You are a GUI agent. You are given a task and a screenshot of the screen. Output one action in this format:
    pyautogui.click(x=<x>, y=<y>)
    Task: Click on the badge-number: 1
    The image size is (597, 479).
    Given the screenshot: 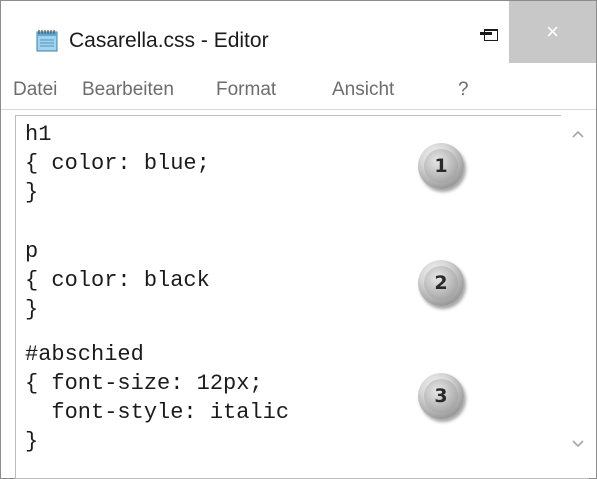 What is the action you would take?
    pyautogui.click(x=441, y=166)
    